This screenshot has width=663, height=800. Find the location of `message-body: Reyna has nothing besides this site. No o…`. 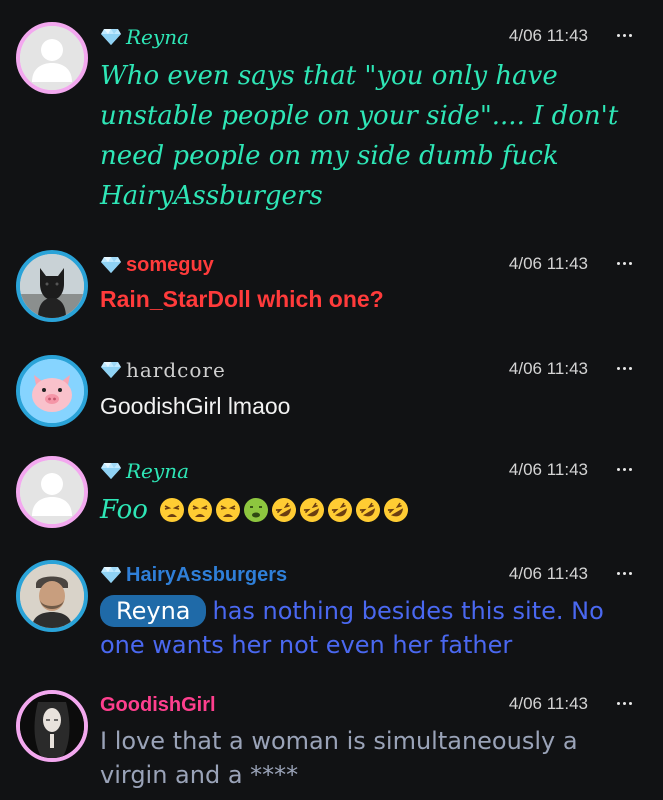

message-body: Reyna has nothing besides this site. No o… is located at coordinates (365, 628).